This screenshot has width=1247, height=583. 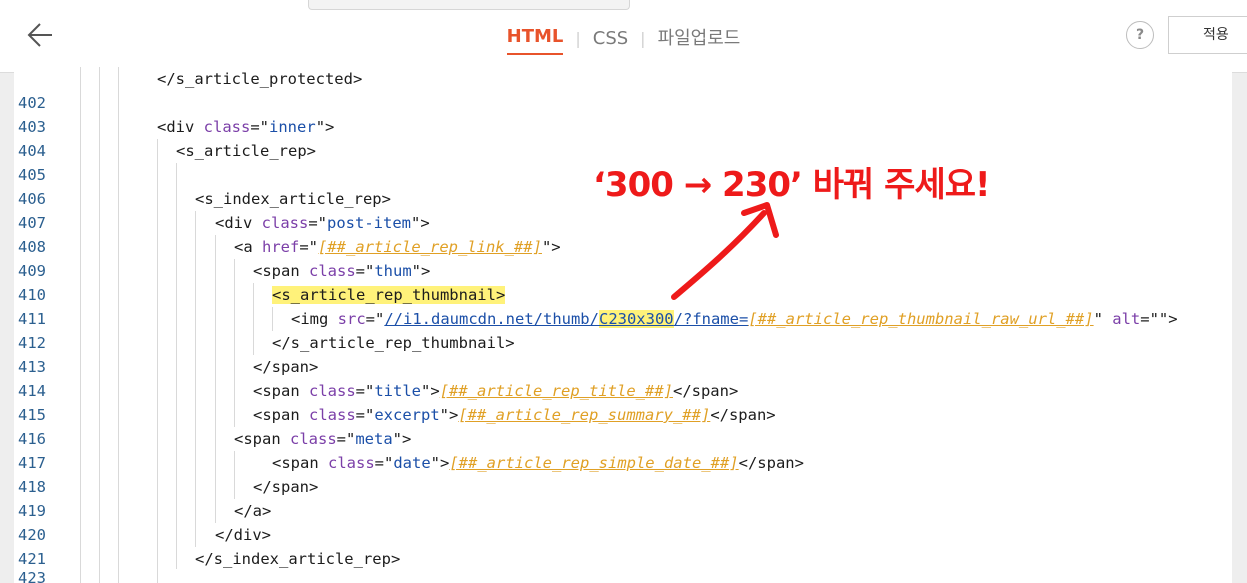 I want to click on code-attr: href, so click(x=281, y=247).